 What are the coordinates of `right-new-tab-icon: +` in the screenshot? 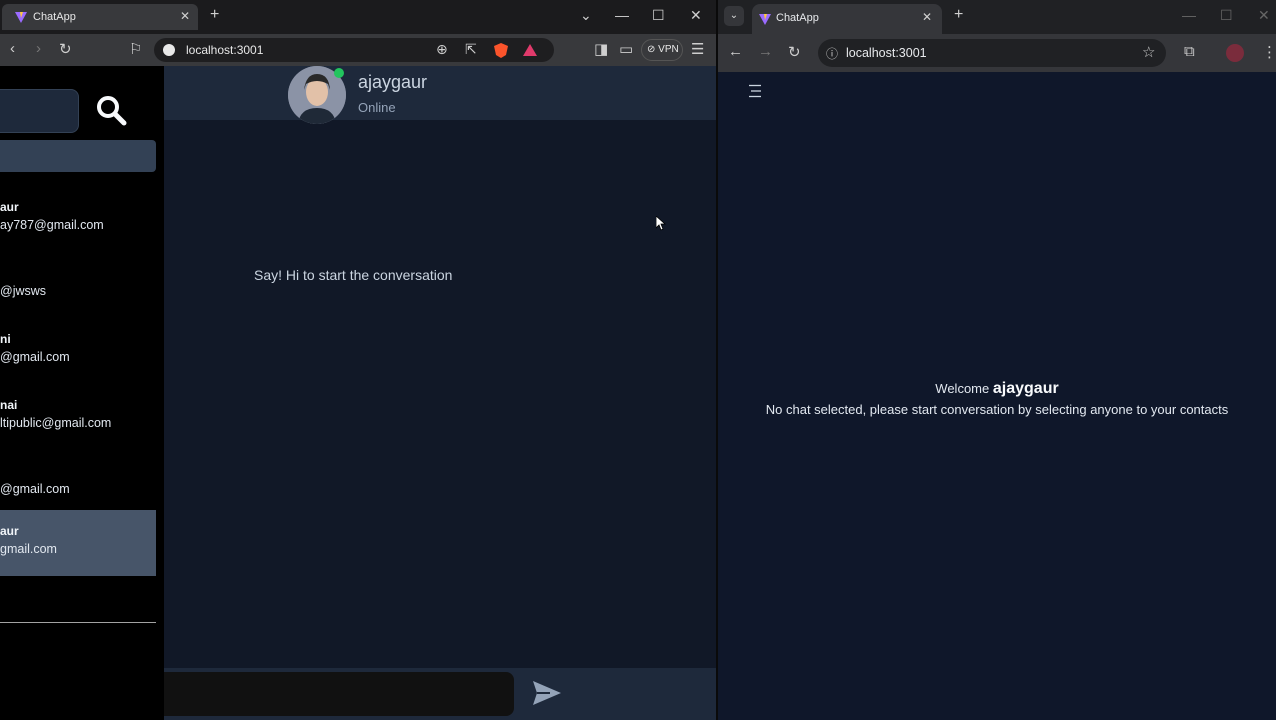 It's located at (958, 15).